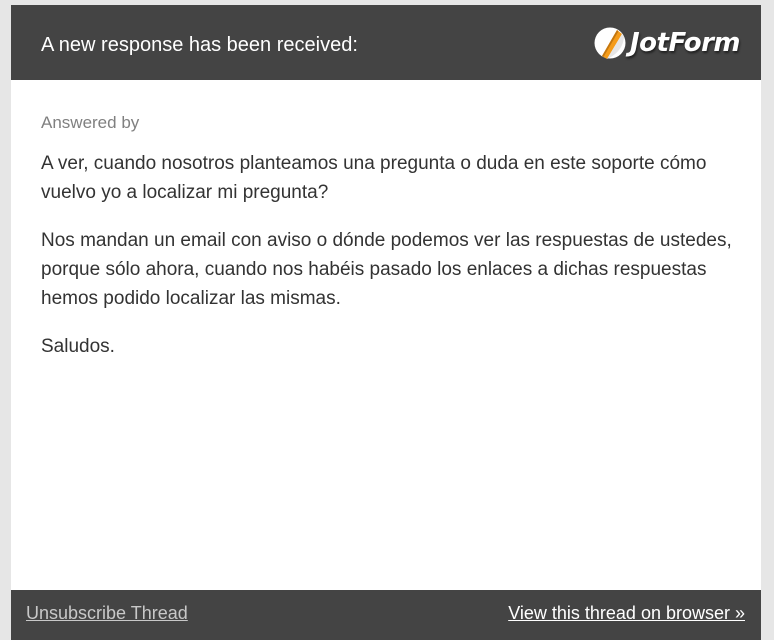  I want to click on message-paragraph: Saludos., so click(78, 346).